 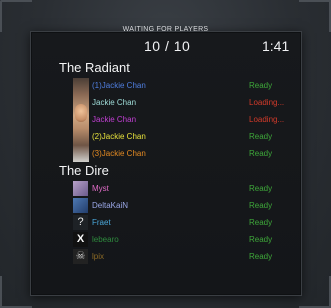 What do you see at coordinates (80, 205) in the screenshot?
I see `deltakain-avatar-icon` at bounding box center [80, 205].